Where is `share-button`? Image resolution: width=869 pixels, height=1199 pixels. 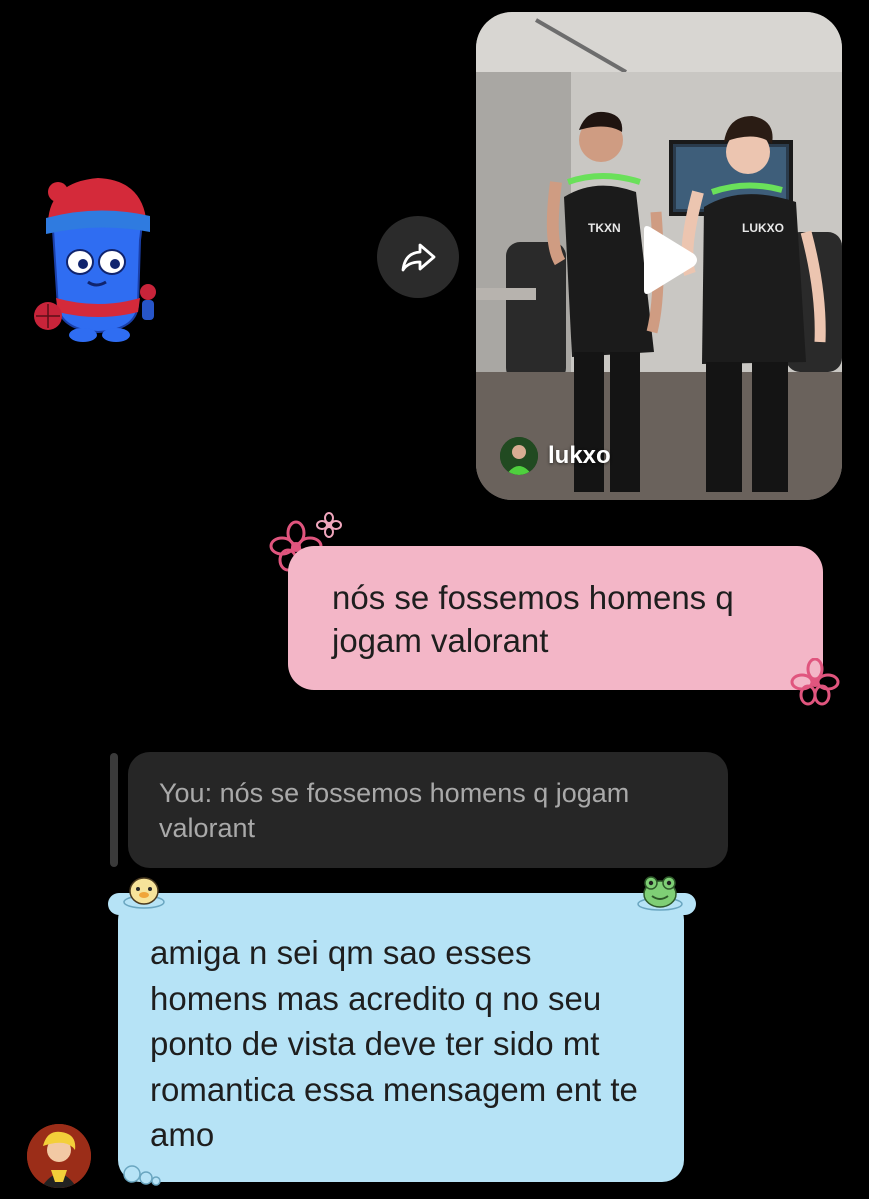 share-button is located at coordinates (418, 257).